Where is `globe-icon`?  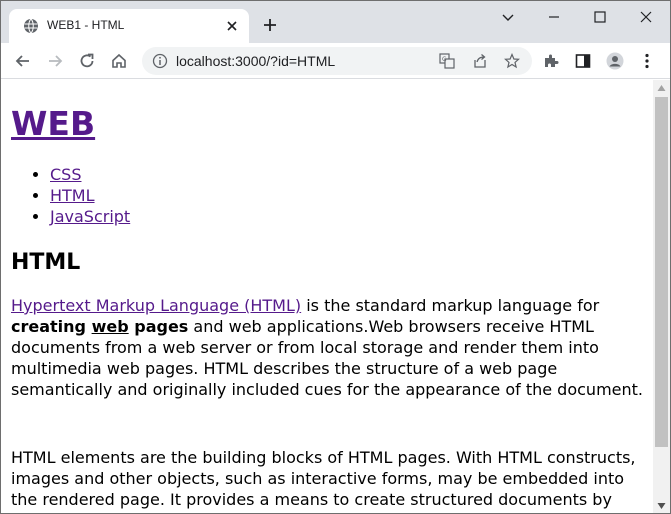 globe-icon is located at coordinates (31, 26).